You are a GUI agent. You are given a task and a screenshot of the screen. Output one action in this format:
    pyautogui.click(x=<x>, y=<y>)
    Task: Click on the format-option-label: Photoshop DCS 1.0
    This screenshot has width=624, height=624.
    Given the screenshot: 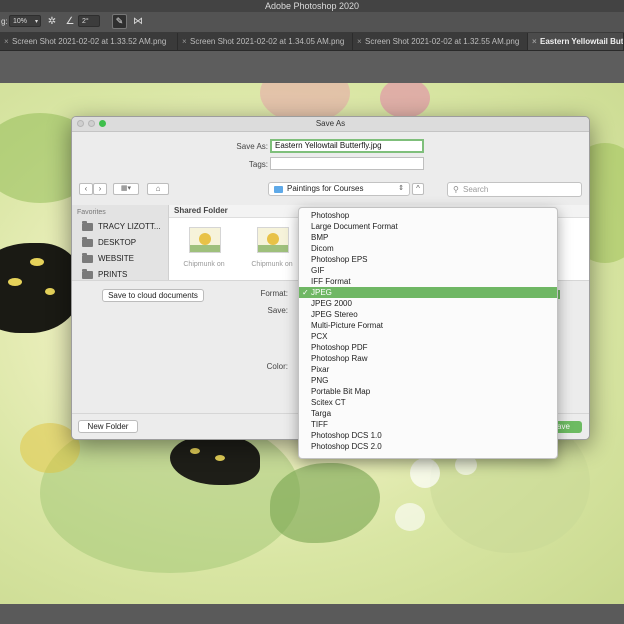 What is the action you would take?
    pyautogui.click(x=346, y=435)
    